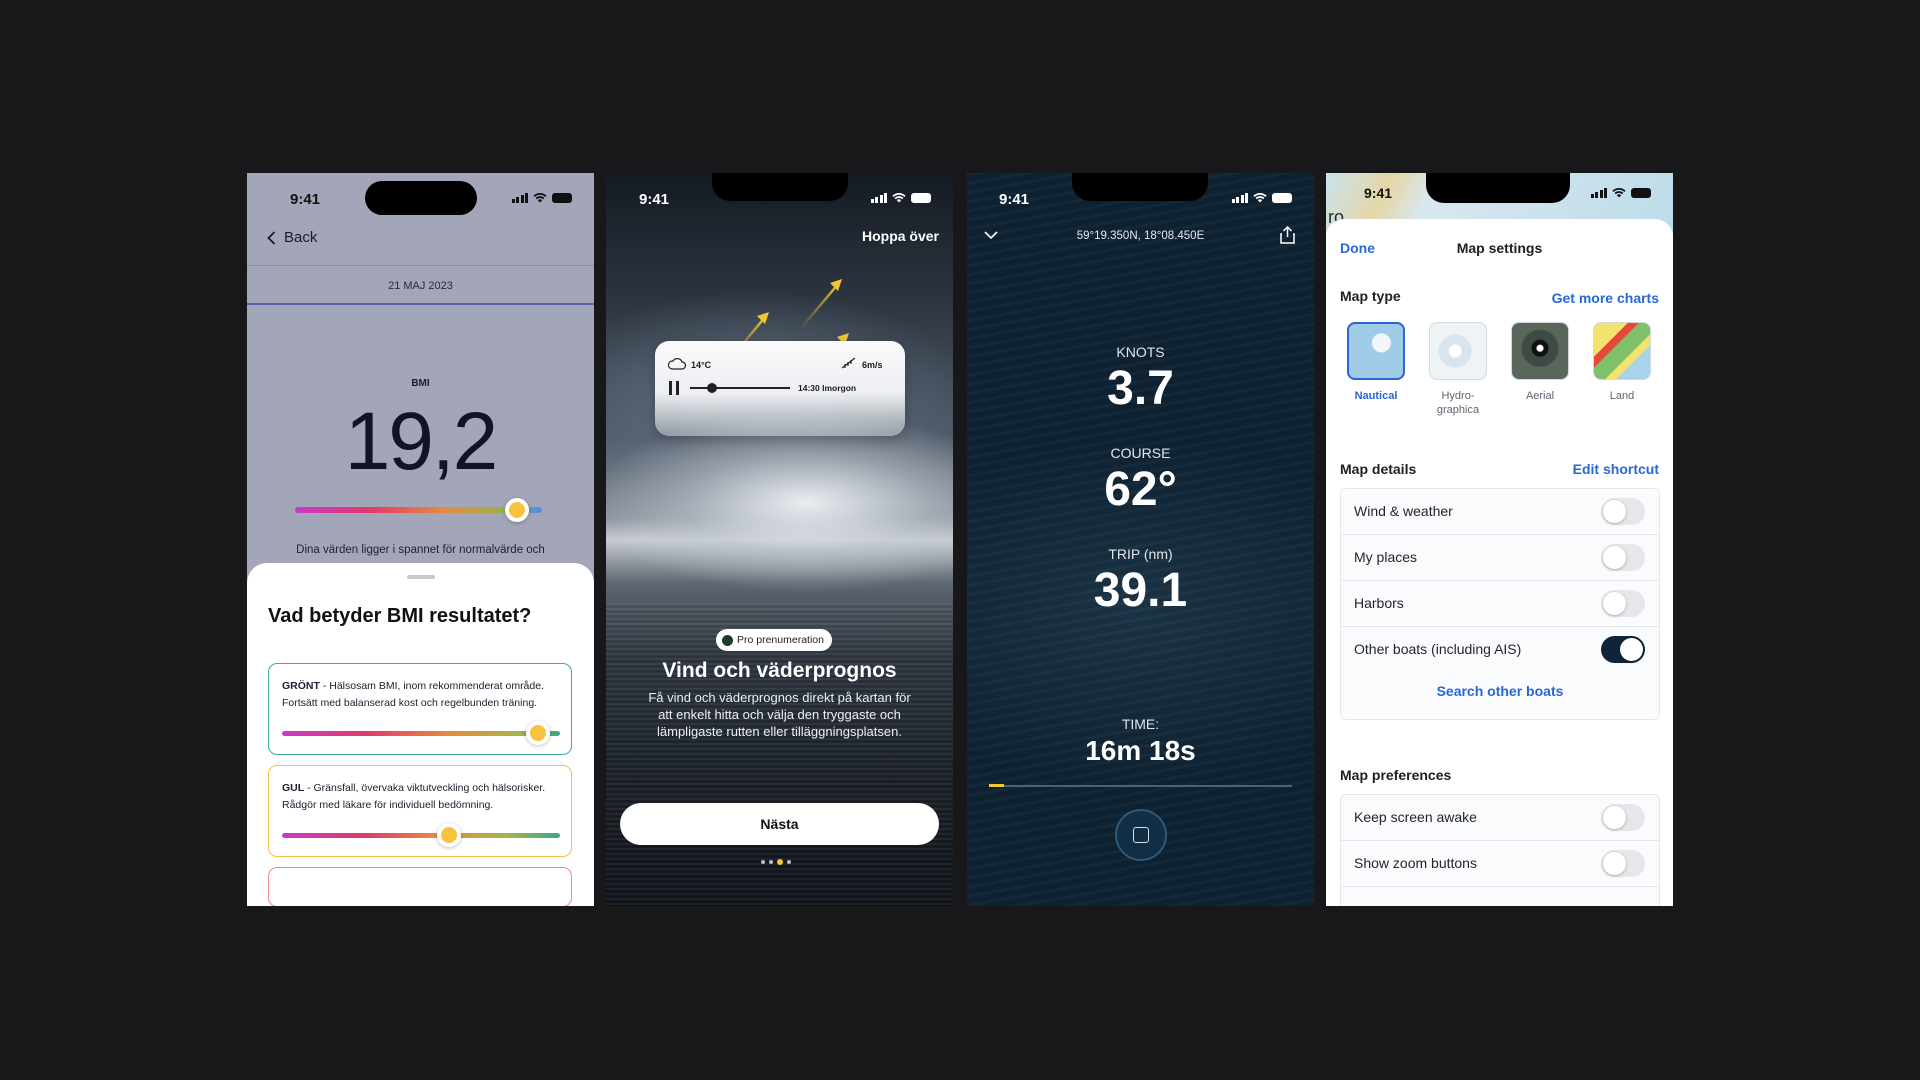 Image resolution: width=1920 pixels, height=1080 pixels. I want to click on map-preferences-group: Keep screen awake Show zoom buttons, so click(1500, 850).